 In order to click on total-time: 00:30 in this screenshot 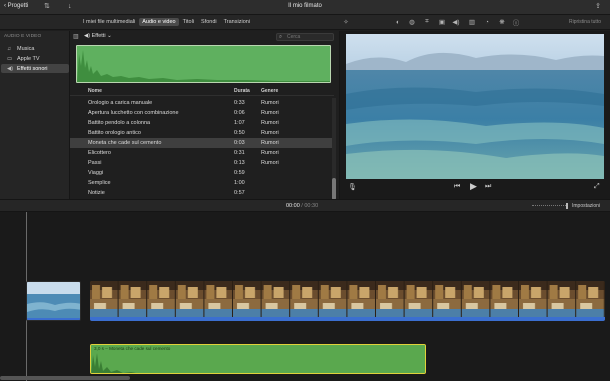, I will do `click(311, 206)`.